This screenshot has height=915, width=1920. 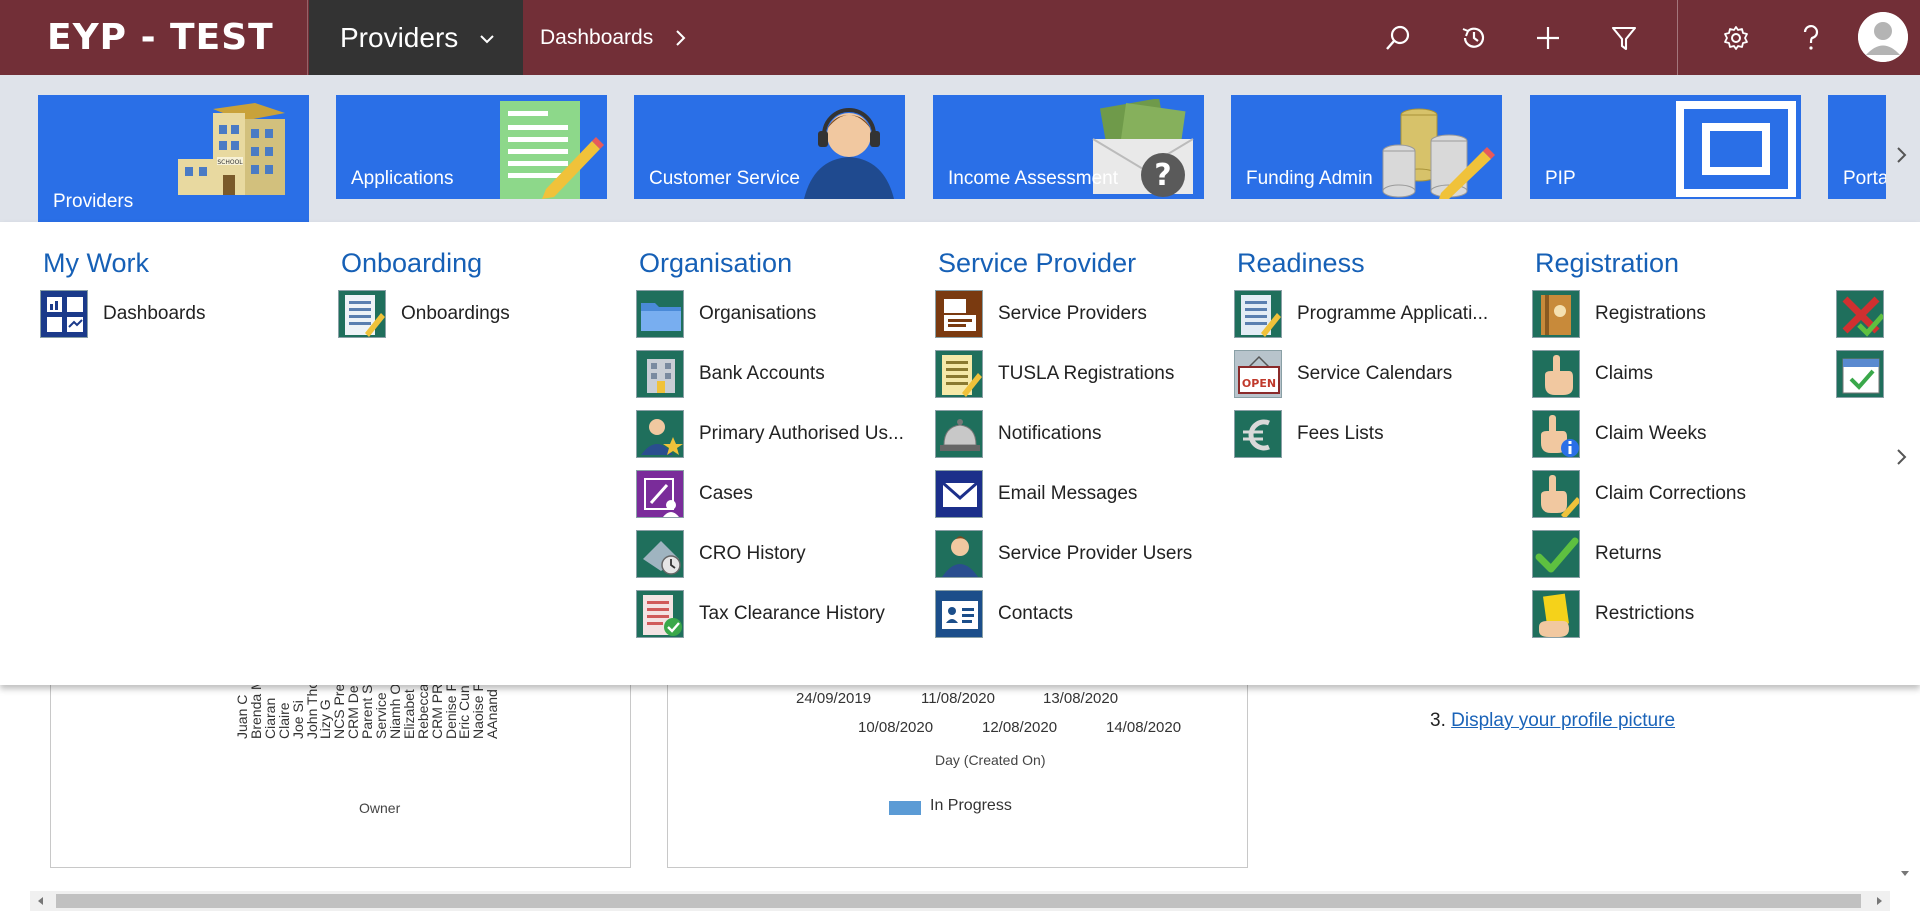 What do you see at coordinates (1650, 313) in the screenshot?
I see `subarea-label: Registrations` at bounding box center [1650, 313].